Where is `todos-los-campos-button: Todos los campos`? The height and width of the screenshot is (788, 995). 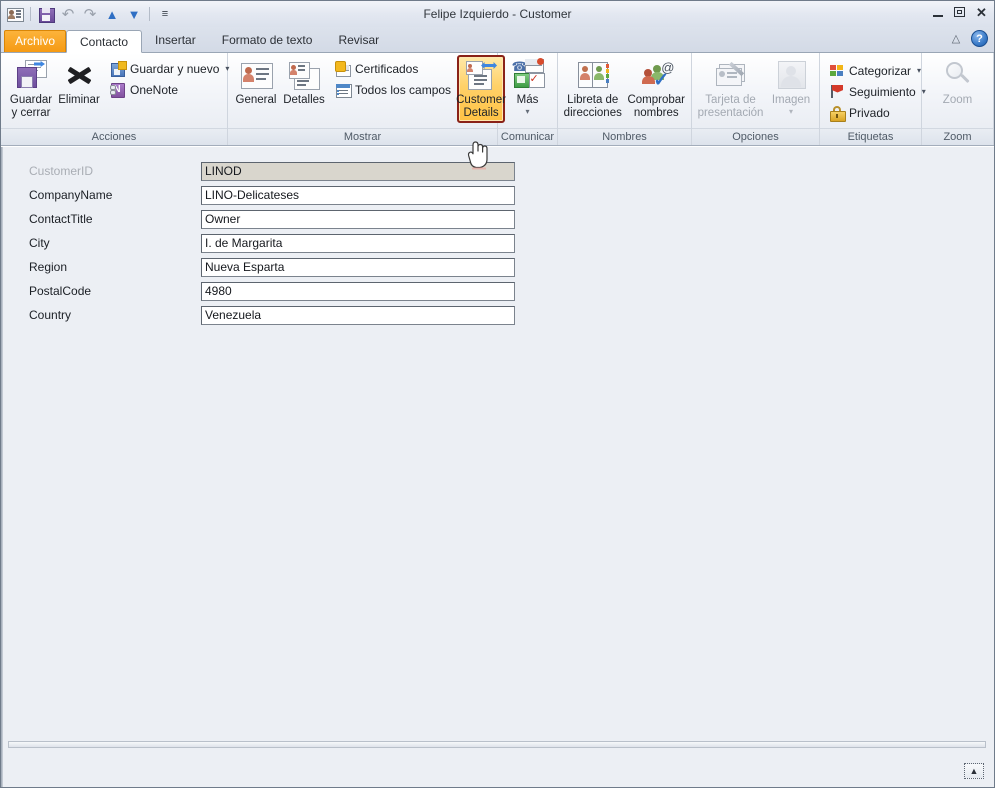 todos-los-campos-button: Todos los campos is located at coordinates (393, 89).